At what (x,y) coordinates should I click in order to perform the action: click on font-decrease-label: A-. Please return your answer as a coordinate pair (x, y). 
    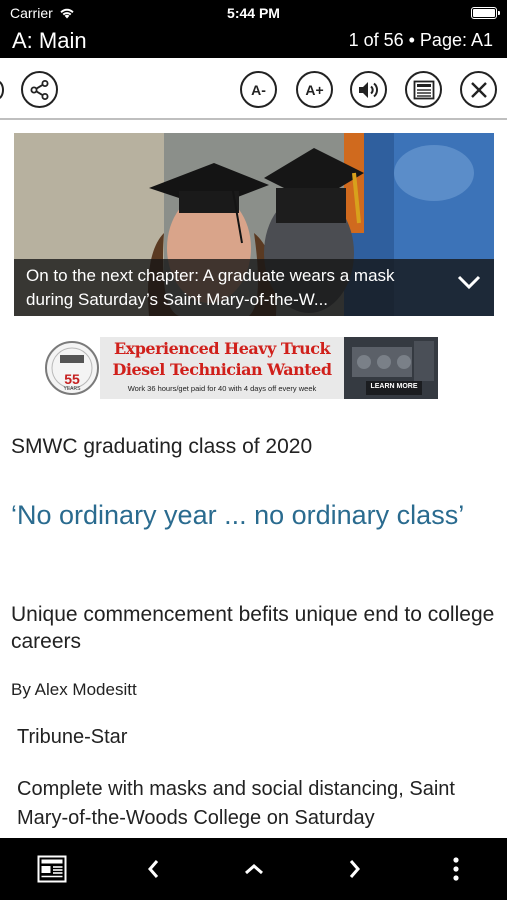
    Looking at the image, I should click on (258, 89).